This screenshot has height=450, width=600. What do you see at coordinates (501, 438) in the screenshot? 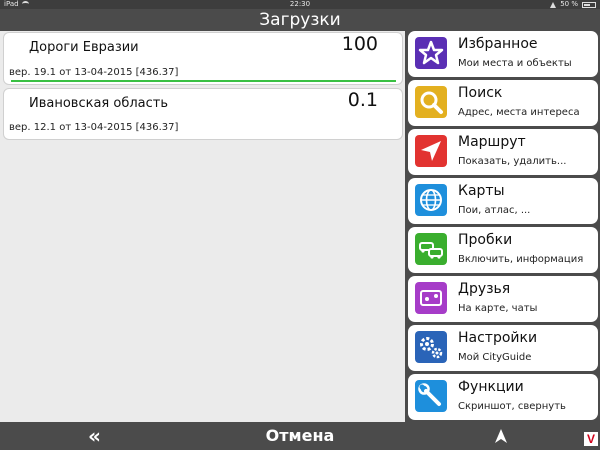
I see `navigate-arrow-icon` at bounding box center [501, 438].